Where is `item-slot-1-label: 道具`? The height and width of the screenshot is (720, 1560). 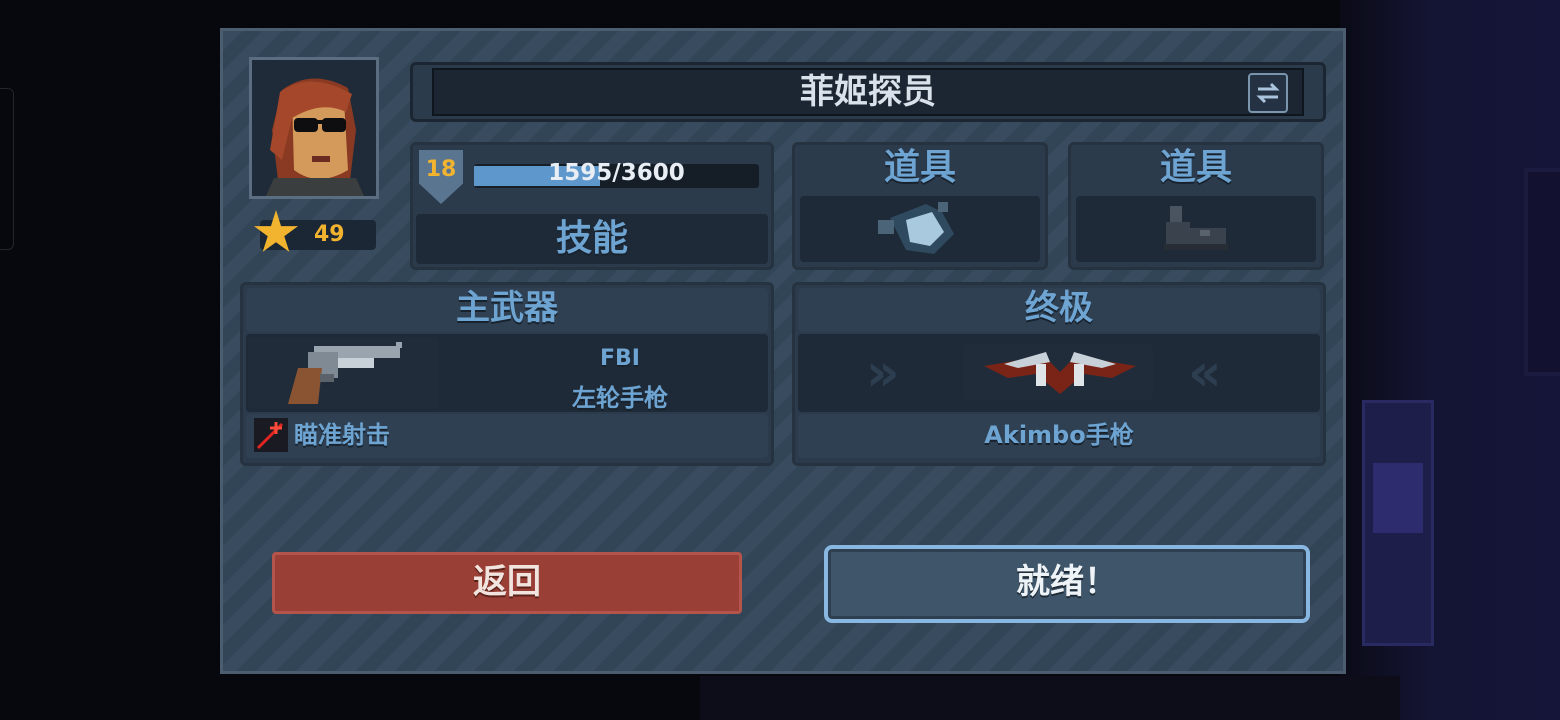
item-slot-1-label: 道具 is located at coordinates (919, 167).